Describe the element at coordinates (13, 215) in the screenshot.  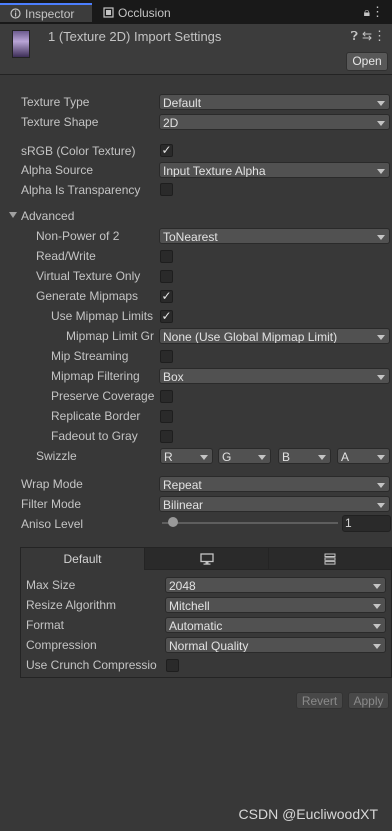
I see `foldout-arrow-icon` at that location.